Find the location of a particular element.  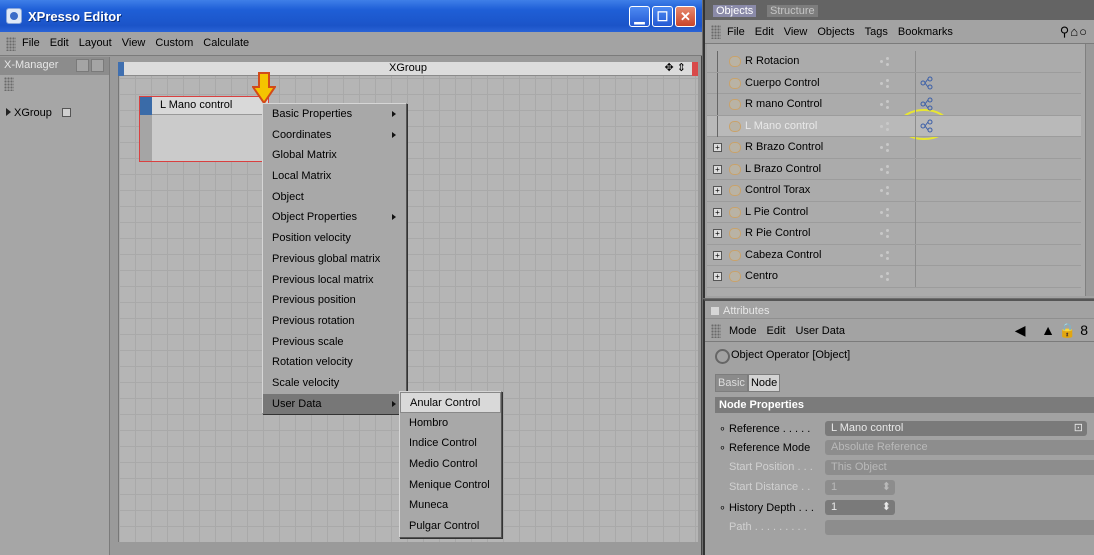

ctx-item-rotation-velocity: Rotation velocity is located at coordinates (334, 362).